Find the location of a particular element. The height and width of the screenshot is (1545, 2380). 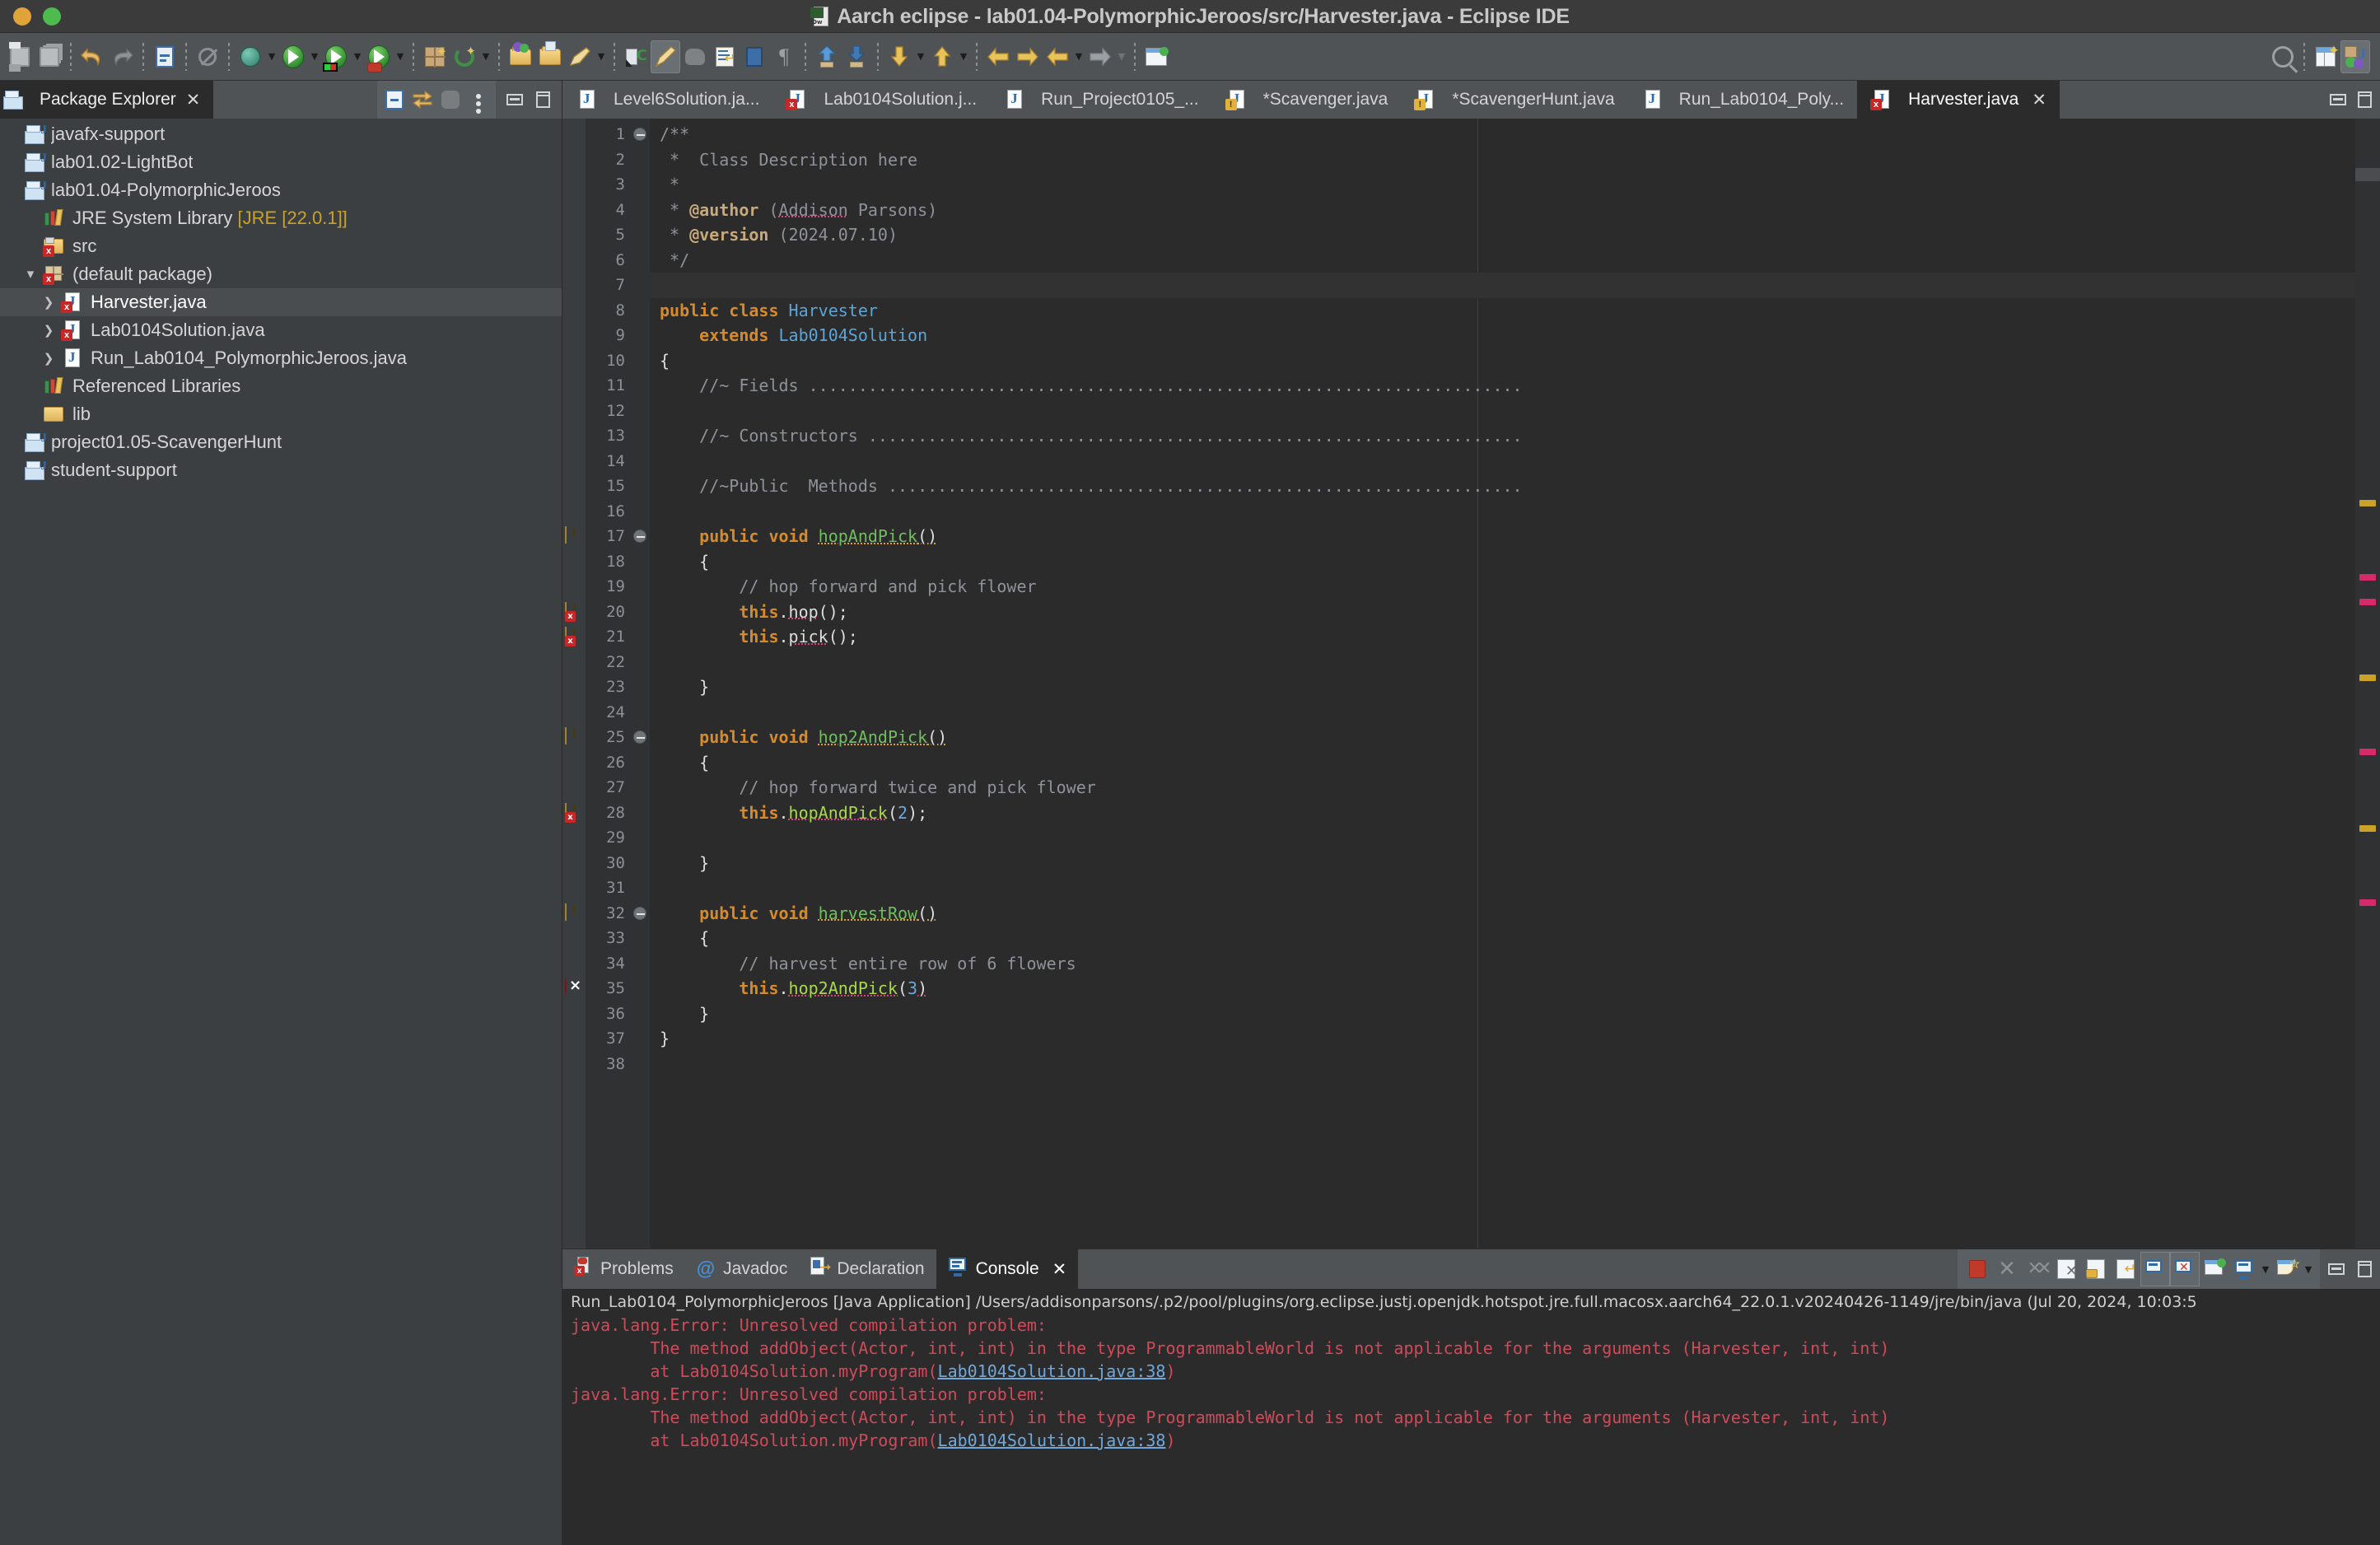

save-button is located at coordinates (20, 56).